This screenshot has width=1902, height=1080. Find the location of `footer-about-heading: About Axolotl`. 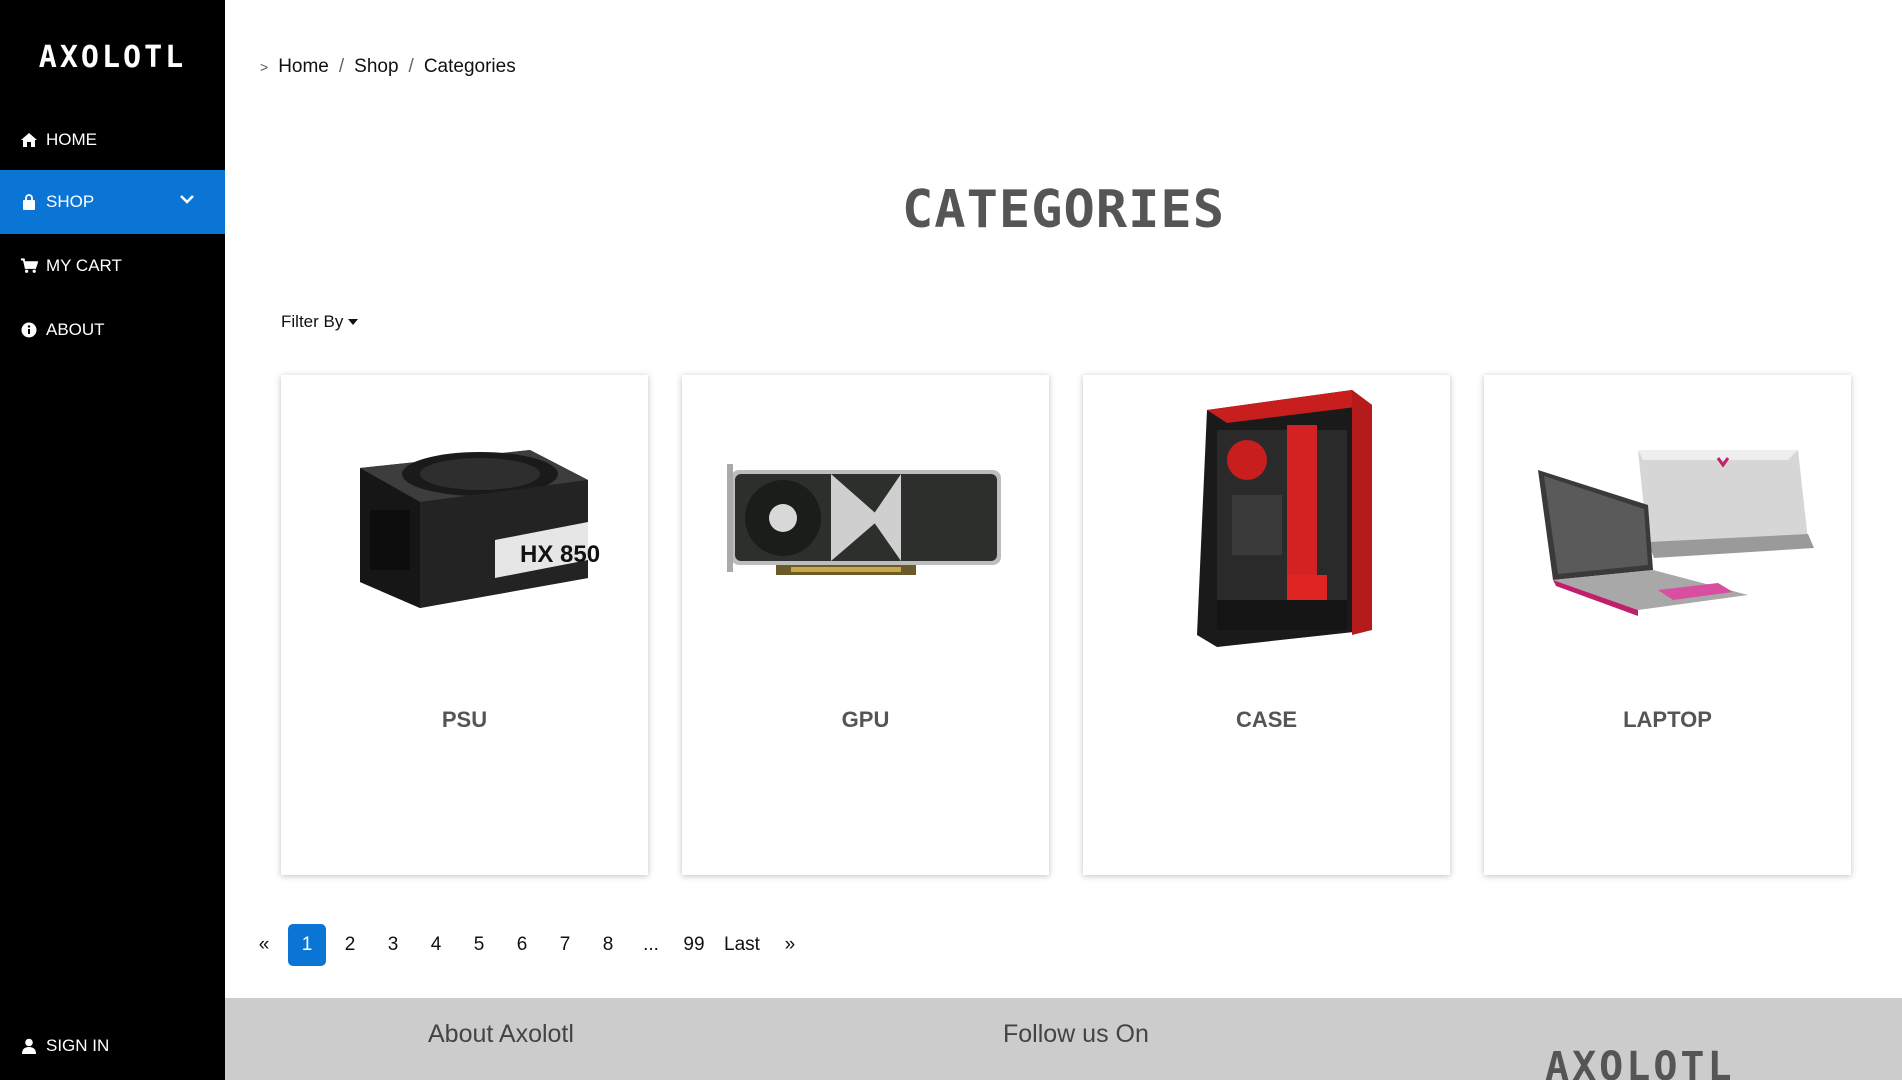

footer-about-heading: About Axolotl is located at coordinates (501, 1034).